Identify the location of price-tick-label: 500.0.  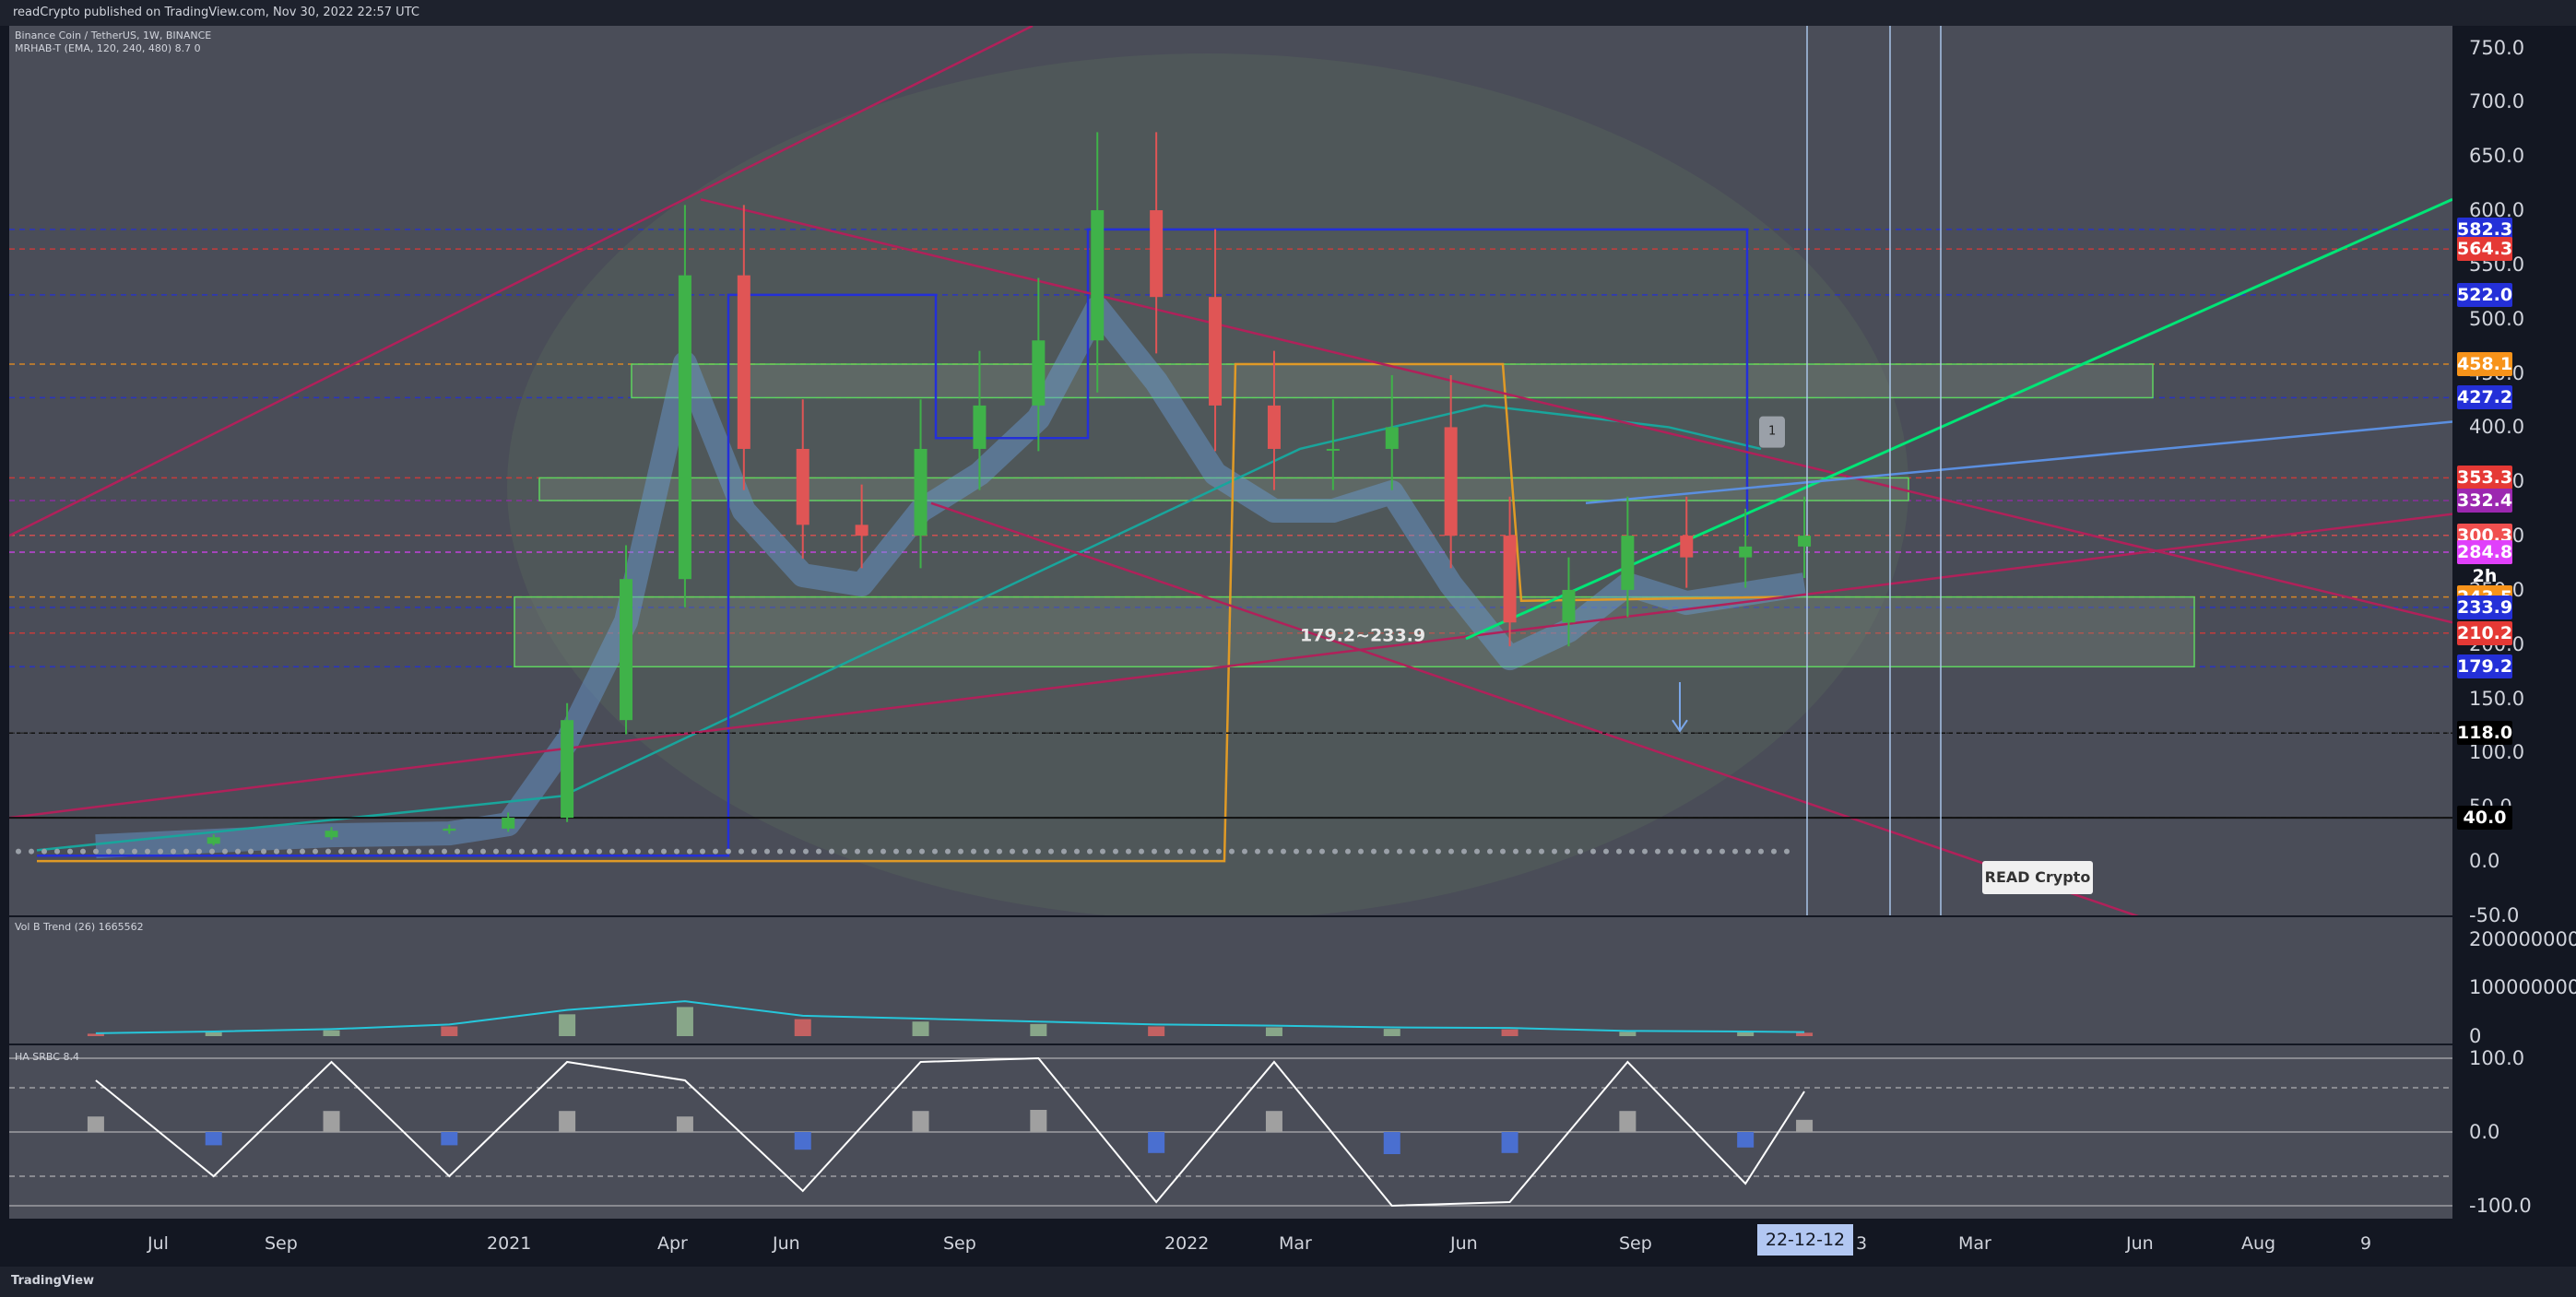
(2497, 318).